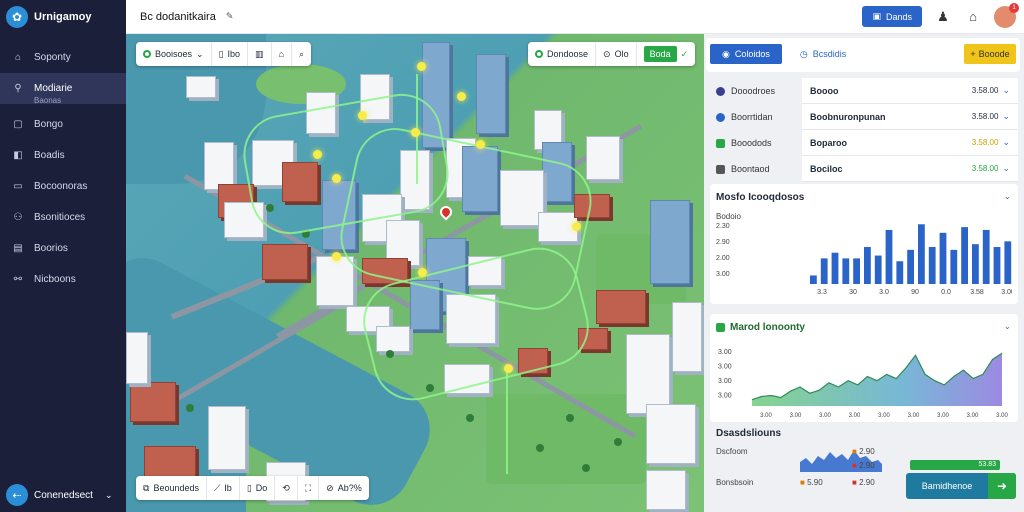 The width and height of the screenshot is (1024, 512). Describe the element at coordinates (725, 367) in the screenshot. I see `y-tick-label: 3.00` at that location.